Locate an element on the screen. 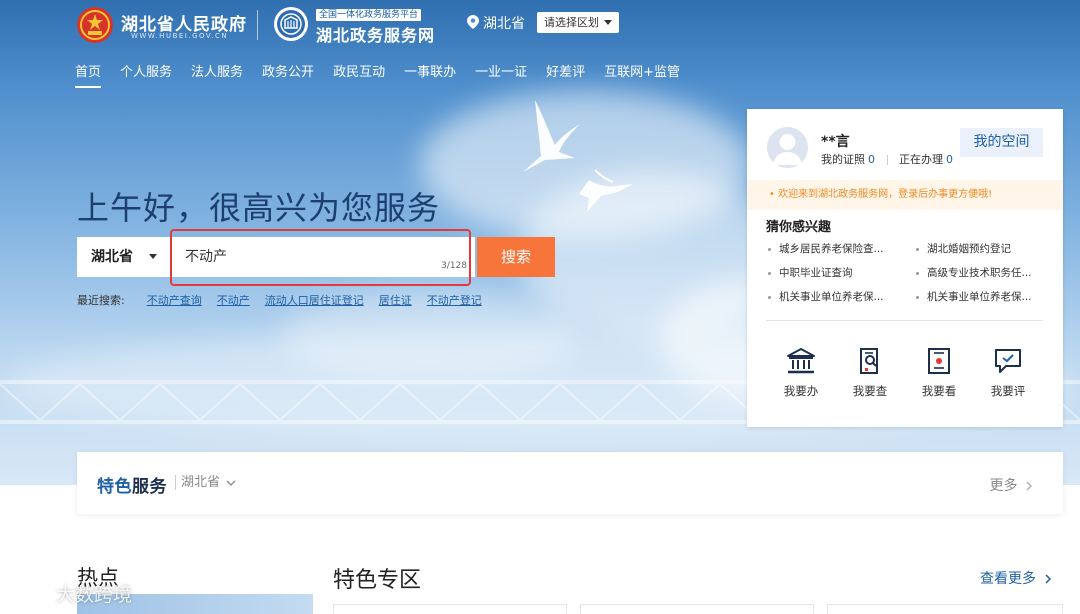  nav-item-interaction: 政民互动 is located at coordinates (359, 77).